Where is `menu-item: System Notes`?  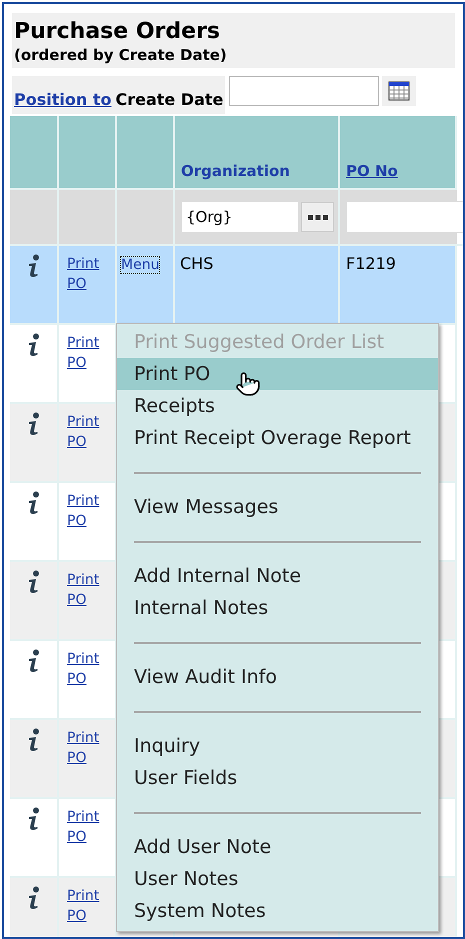
menu-item: System Notes is located at coordinates (277, 911).